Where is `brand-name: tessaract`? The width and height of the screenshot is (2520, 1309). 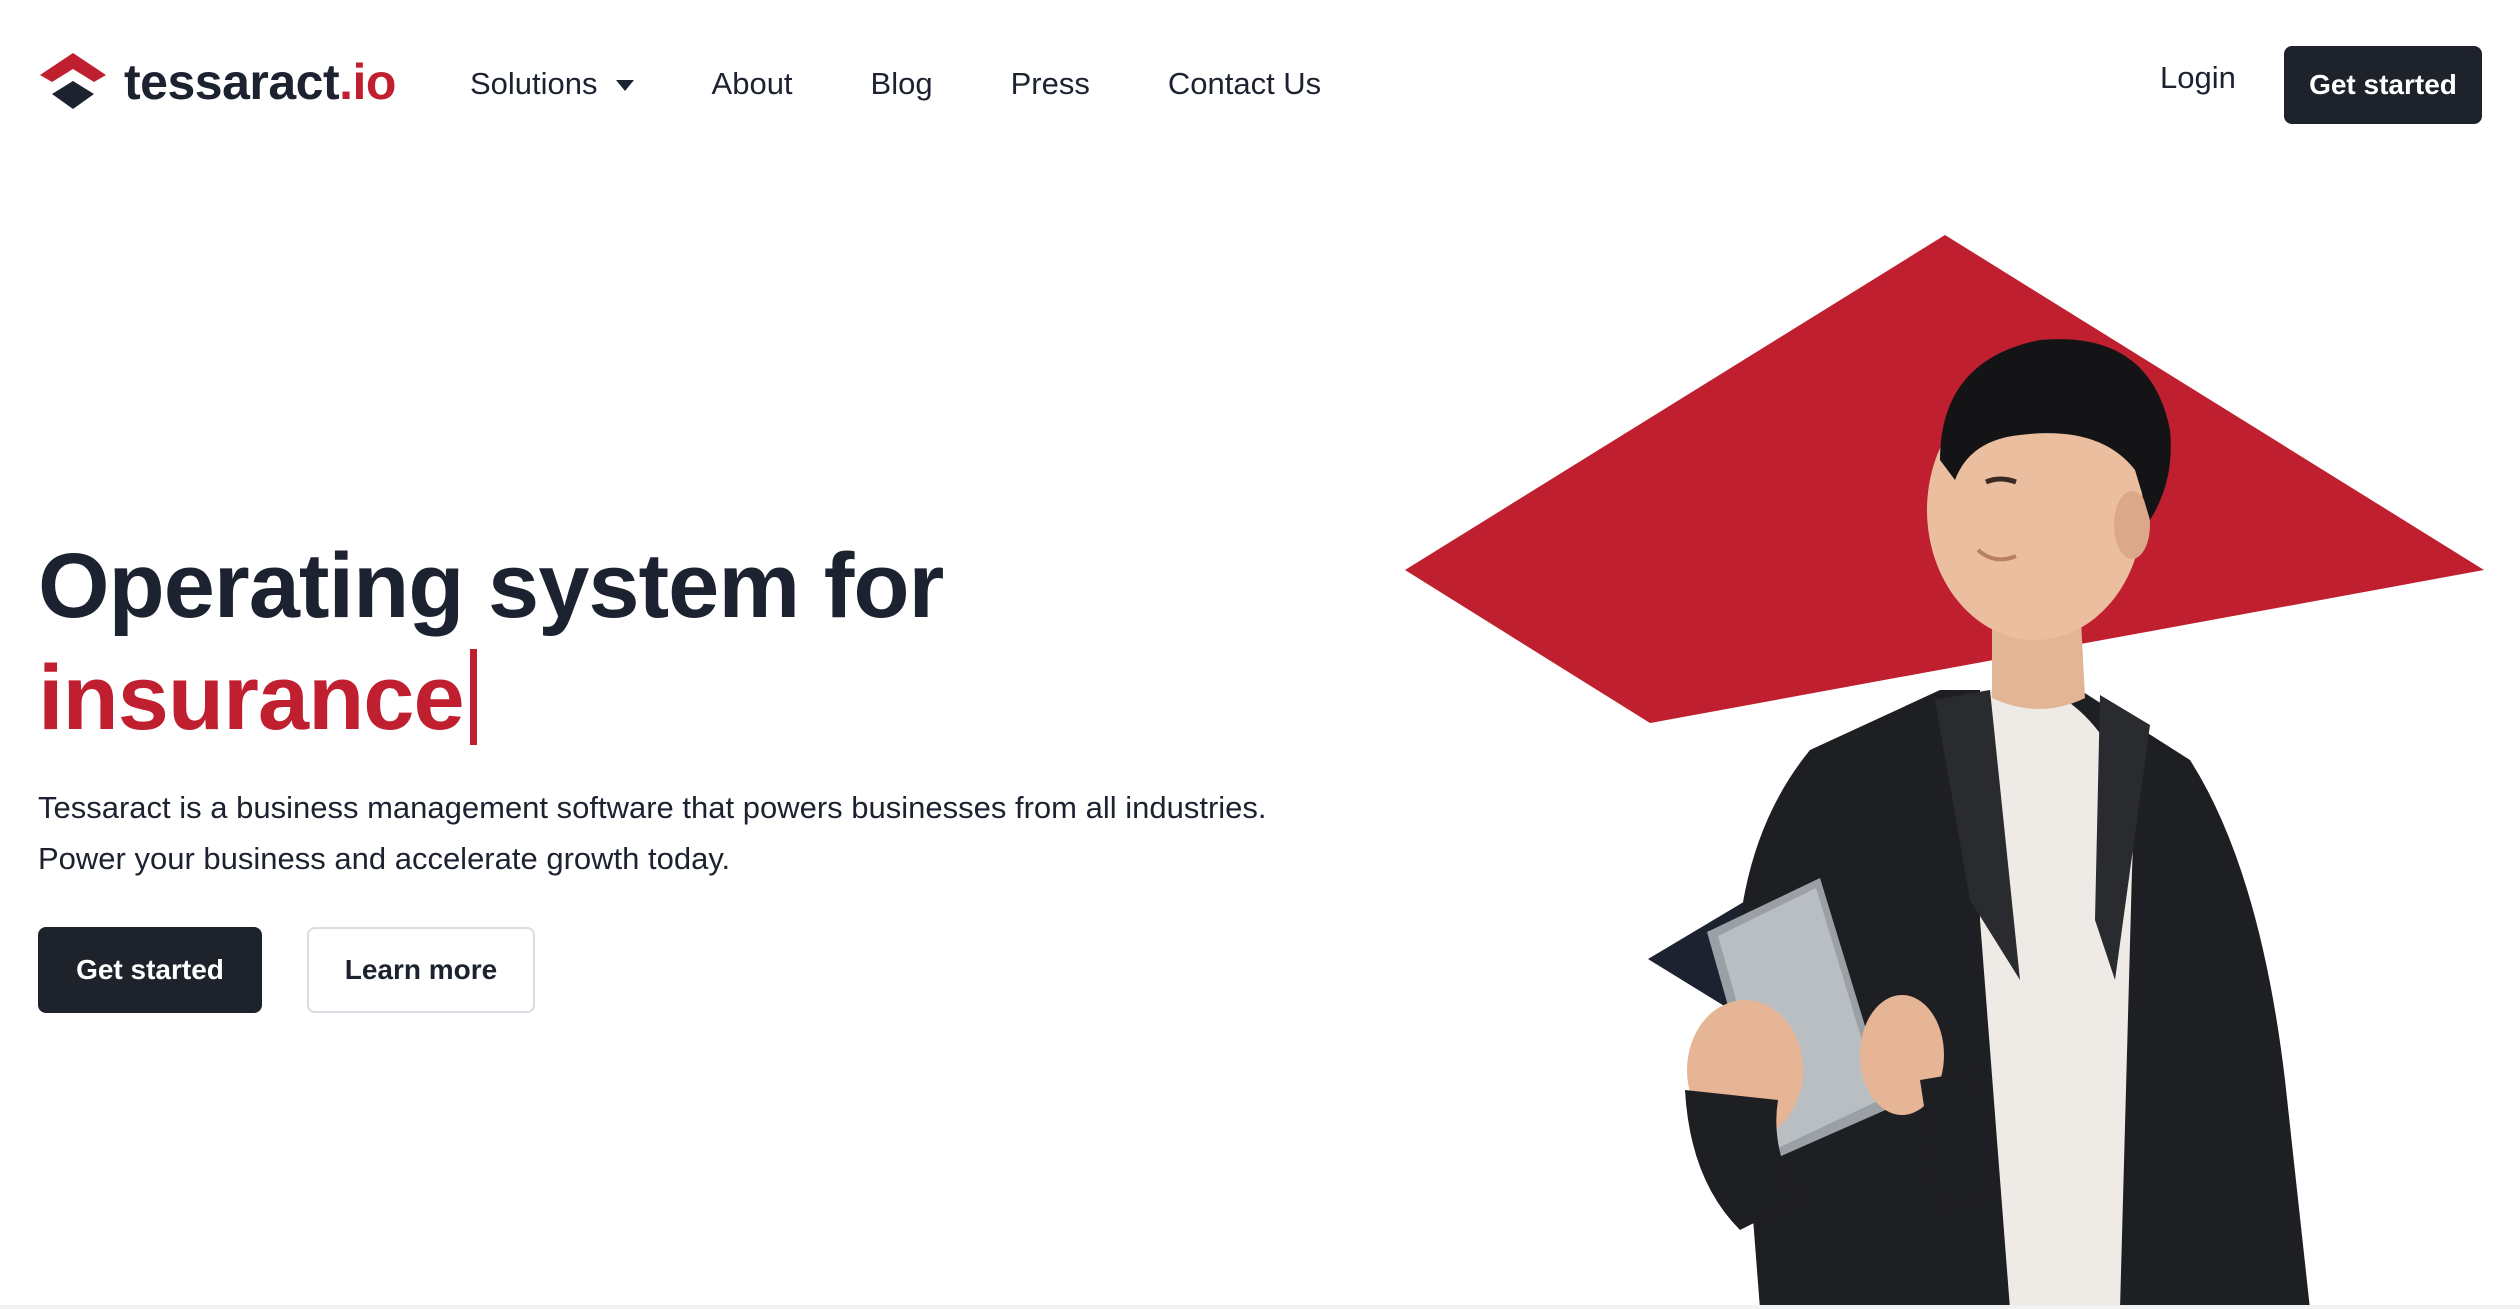 brand-name: tessaract is located at coordinates (232, 82).